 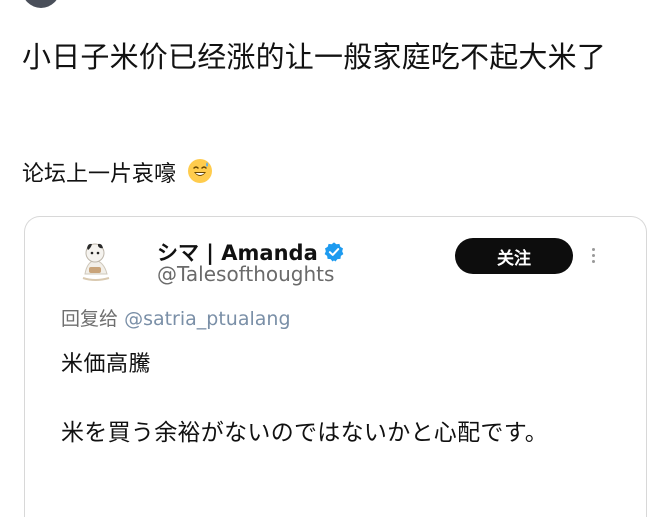 I want to click on verified-badge-icon, so click(x=334, y=252).